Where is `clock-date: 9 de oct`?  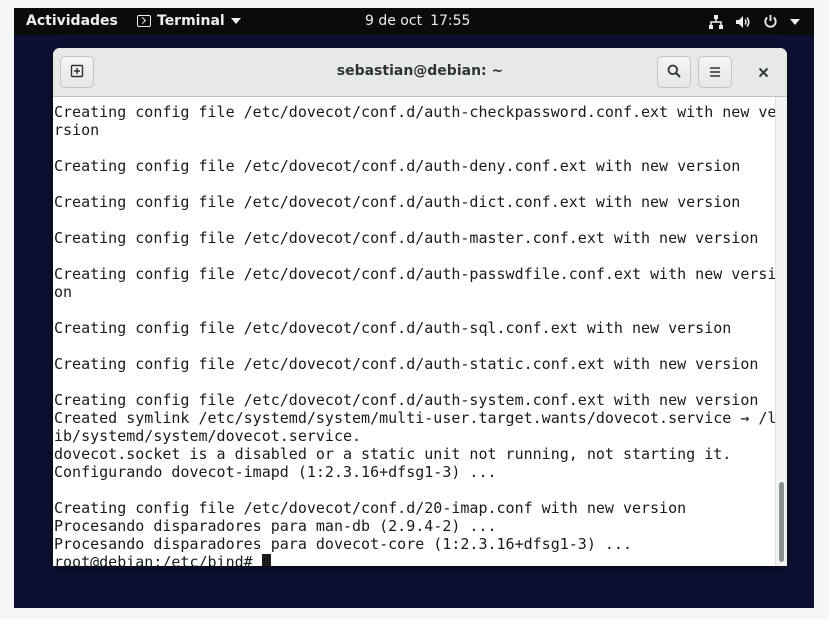 clock-date: 9 de oct is located at coordinates (394, 21).